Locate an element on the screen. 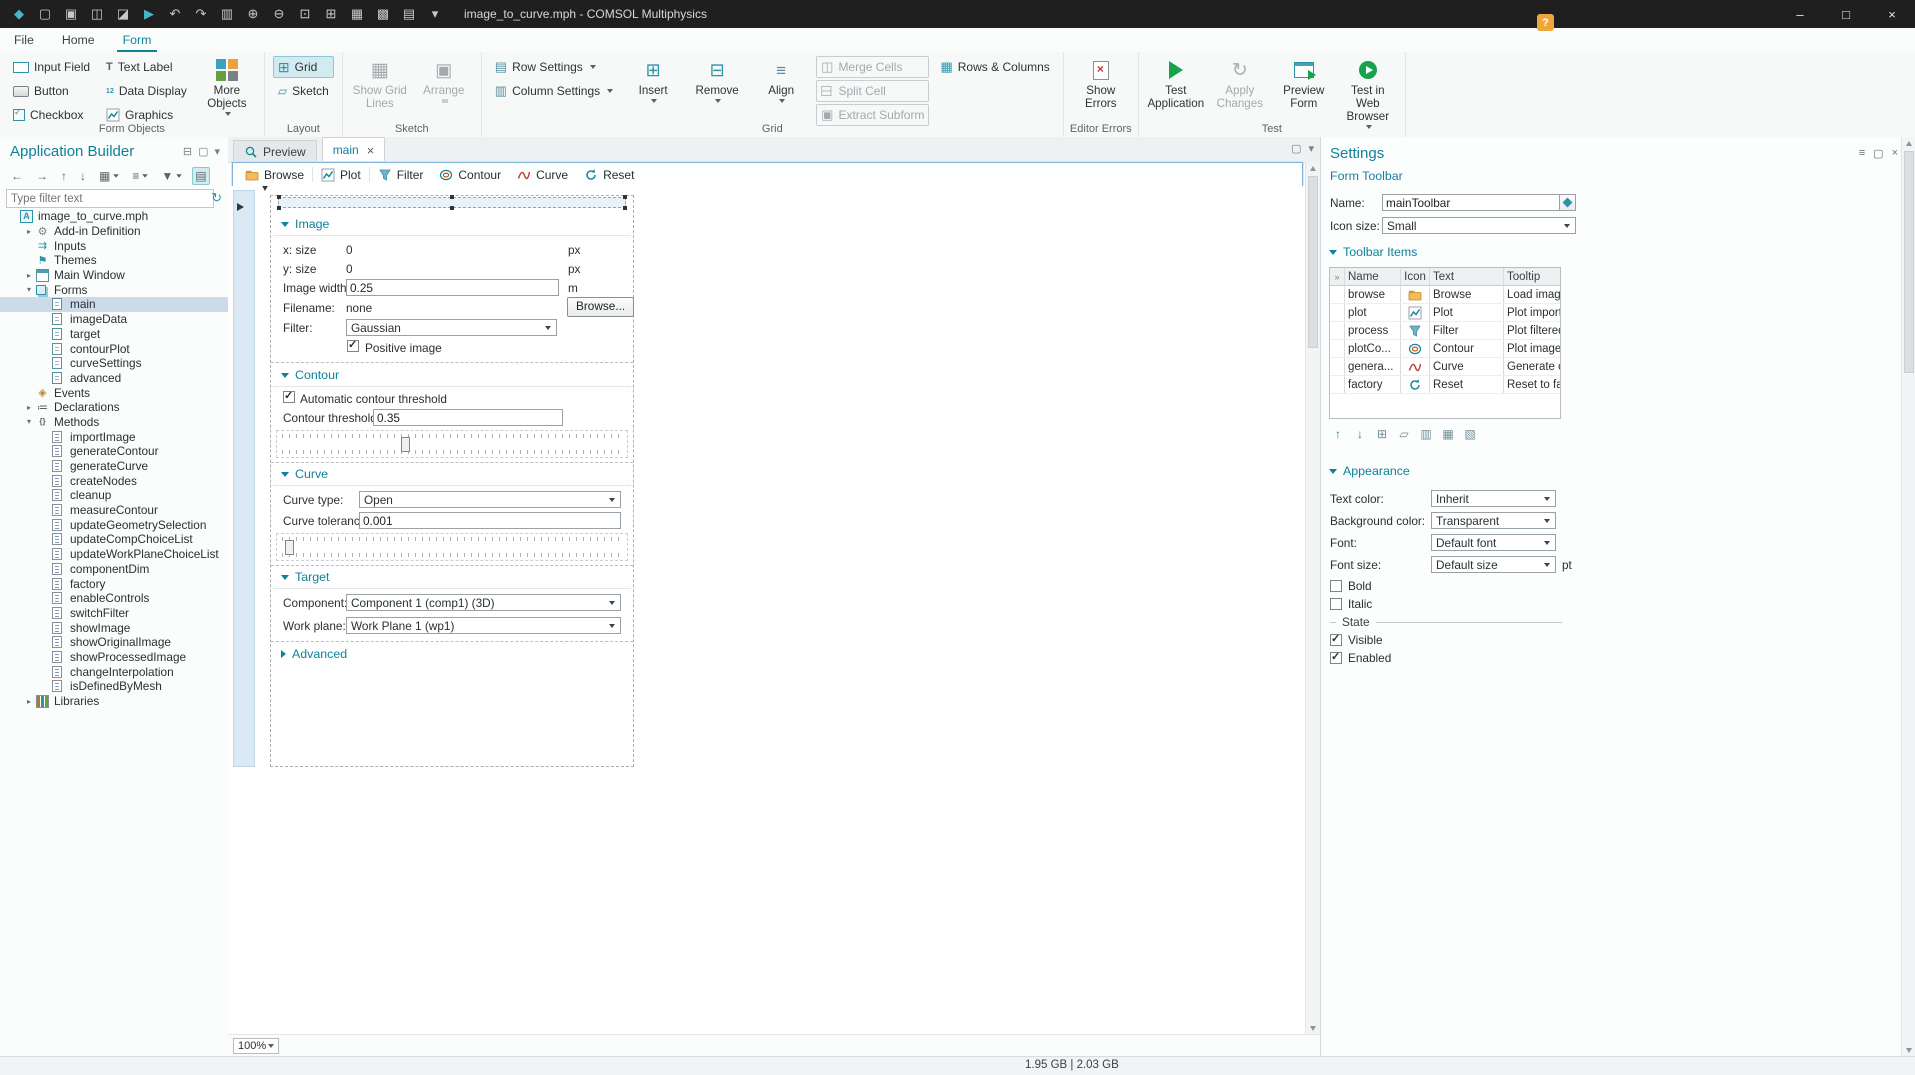  menu-tab-home: Home is located at coordinates (78, 40).